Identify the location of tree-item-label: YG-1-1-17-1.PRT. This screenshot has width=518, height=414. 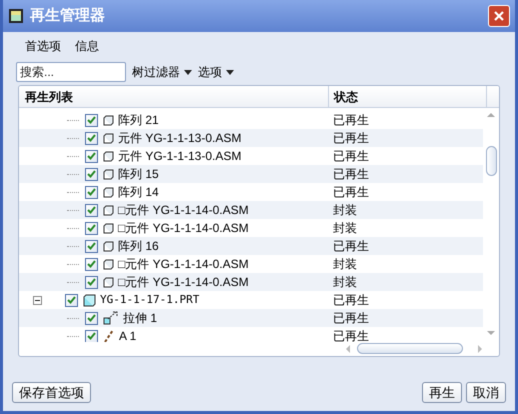
(150, 300).